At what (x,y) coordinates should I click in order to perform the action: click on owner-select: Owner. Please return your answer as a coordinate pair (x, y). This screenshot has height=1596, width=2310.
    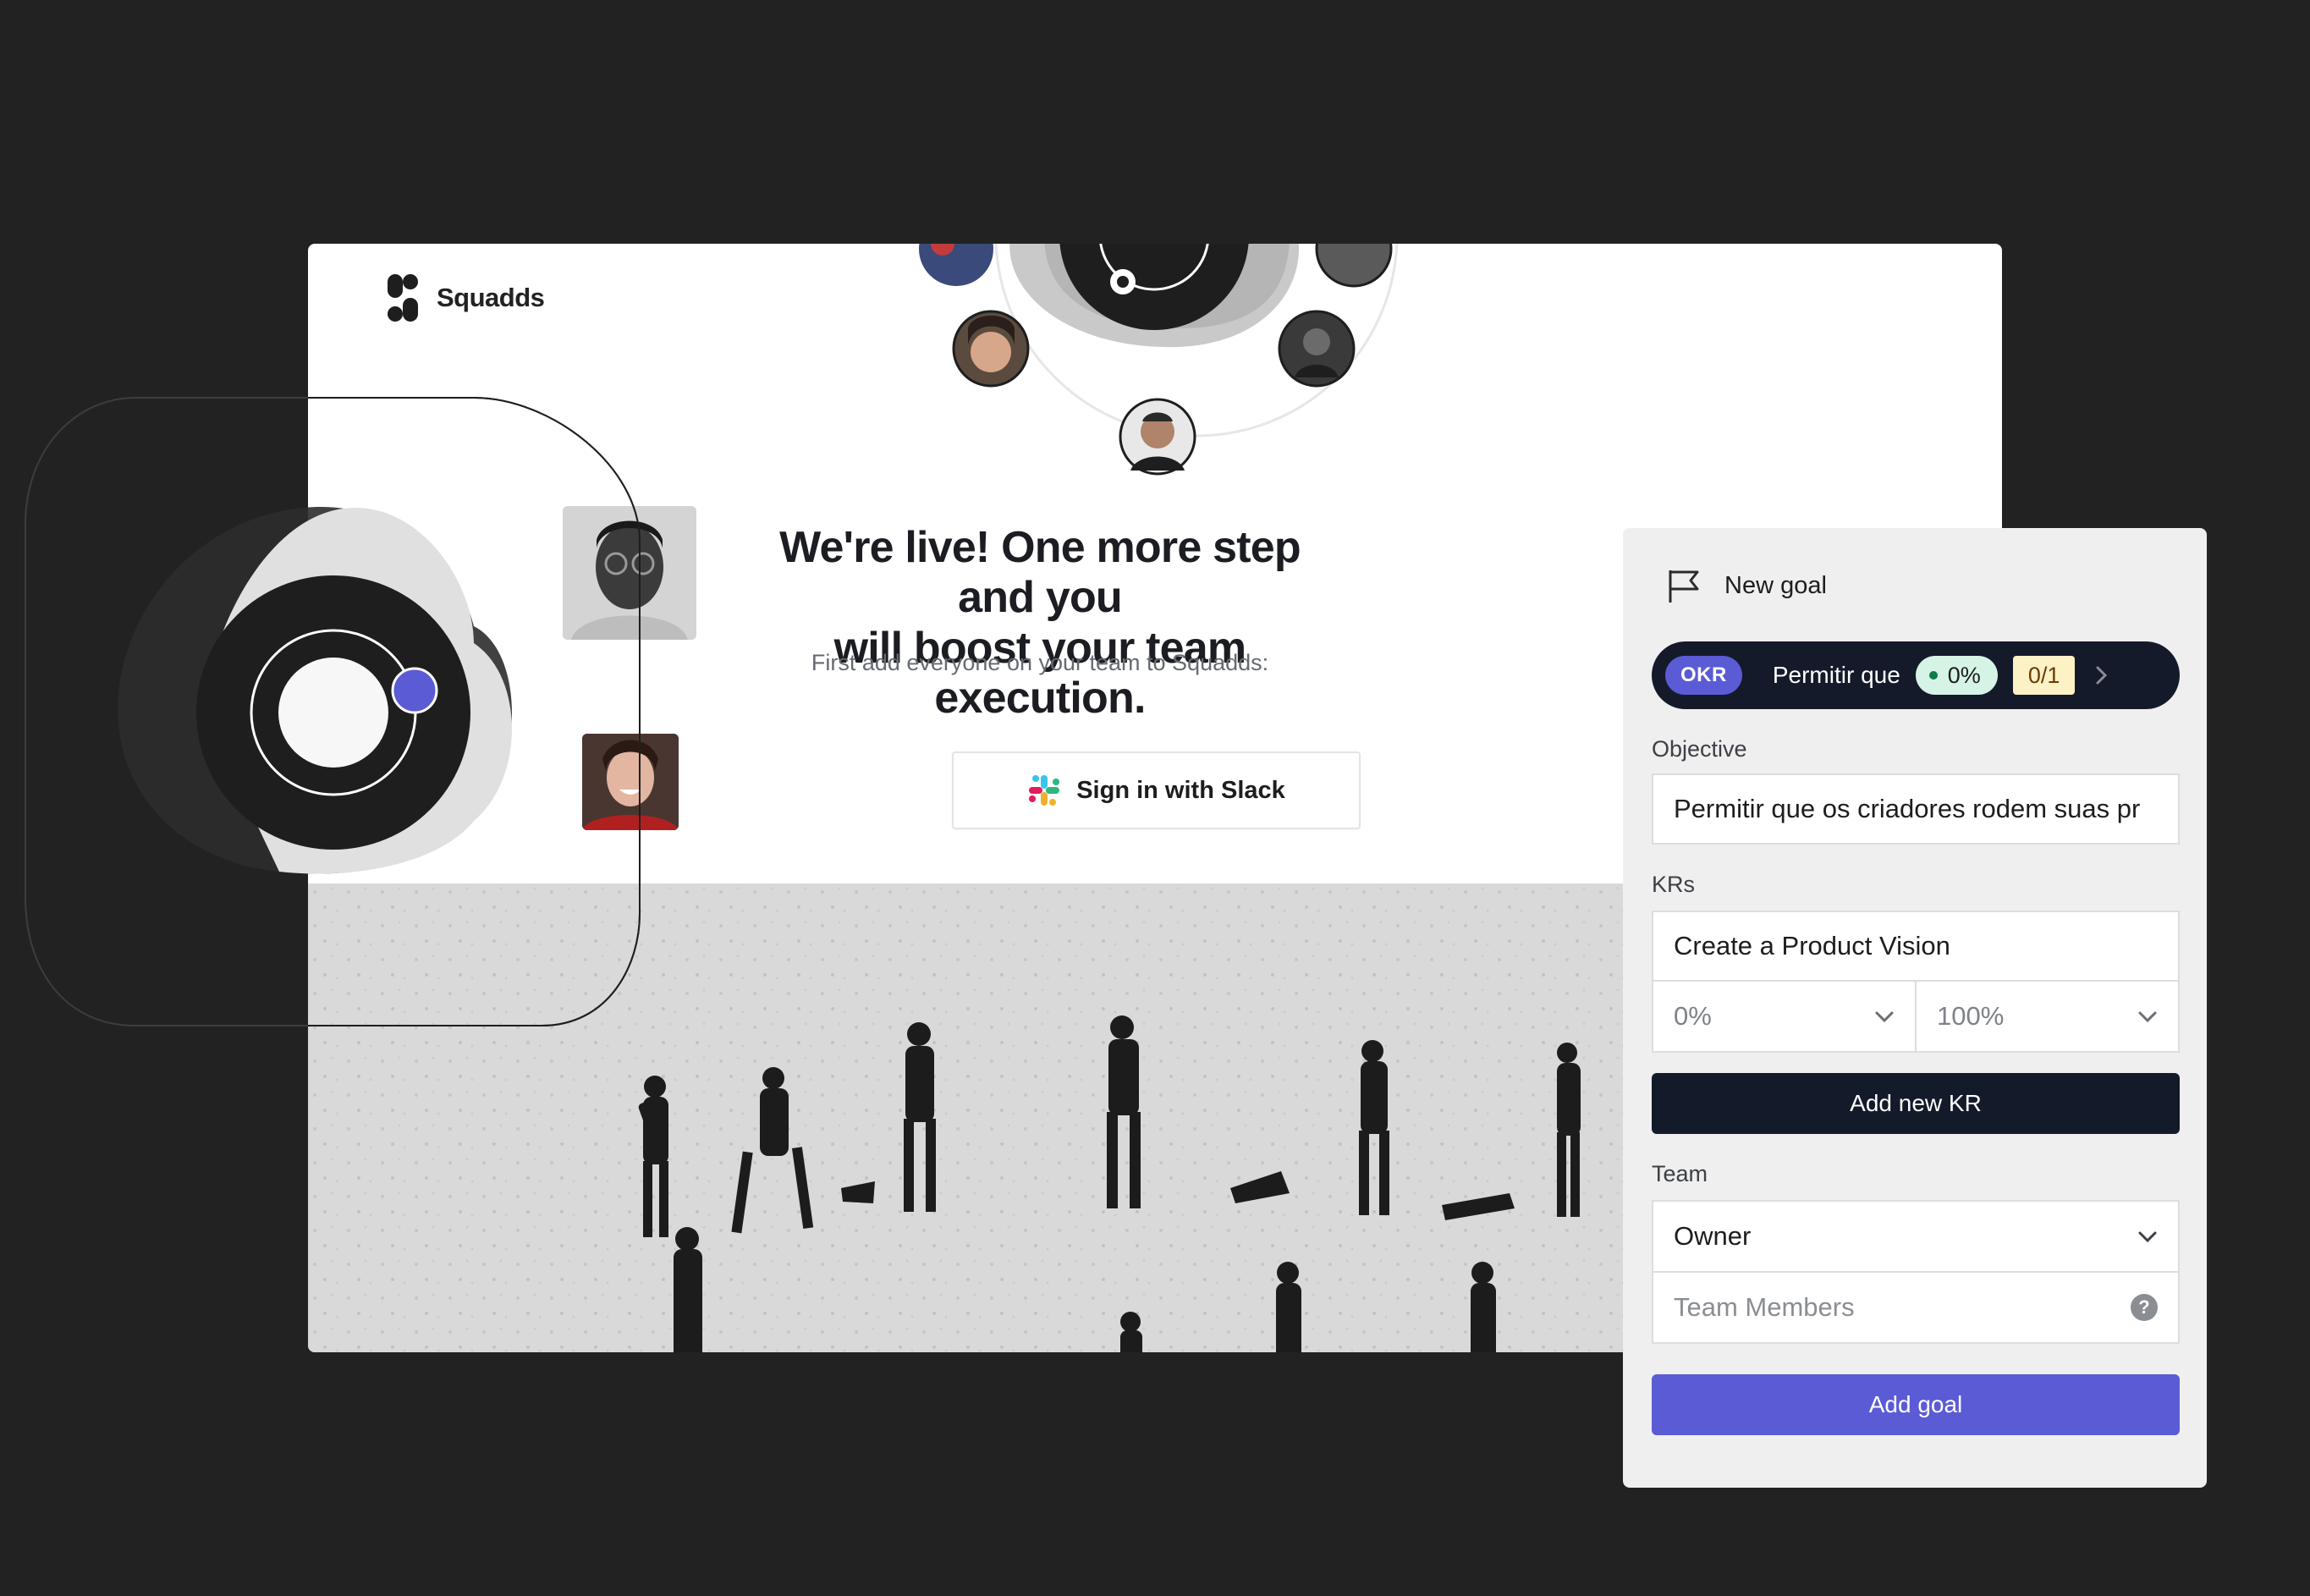
    Looking at the image, I should click on (1916, 1236).